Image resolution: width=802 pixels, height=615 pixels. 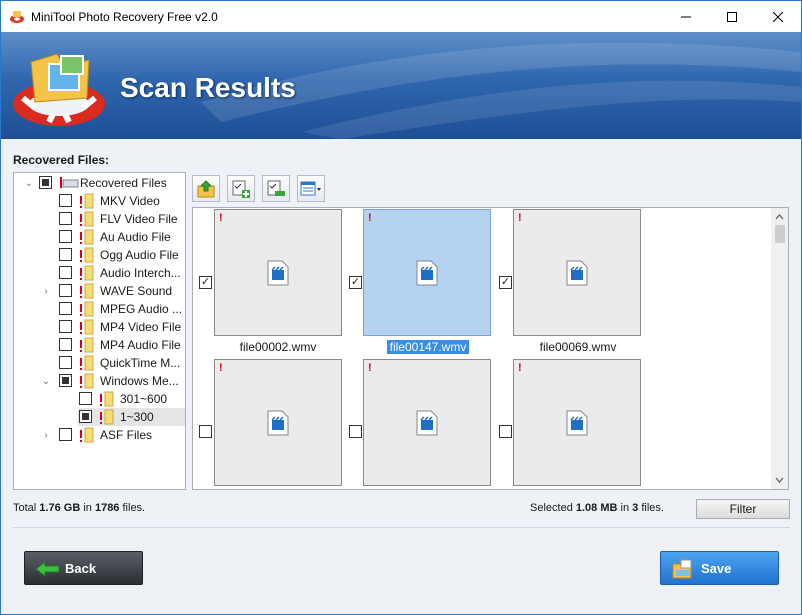 What do you see at coordinates (83, 568) in the screenshot?
I see `back-button: Back` at bounding box center [83, 568].